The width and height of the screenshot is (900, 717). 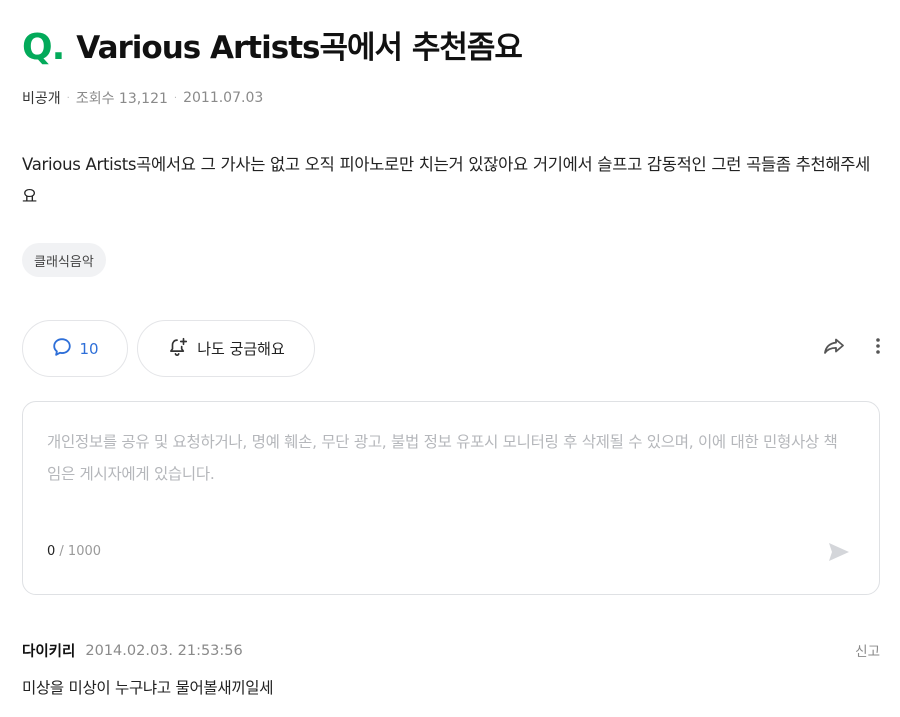 What do you see at coordinates (80, 551) in the screenshot?
I see `char-count-max: / 1000` at bounding box center [80, 551].